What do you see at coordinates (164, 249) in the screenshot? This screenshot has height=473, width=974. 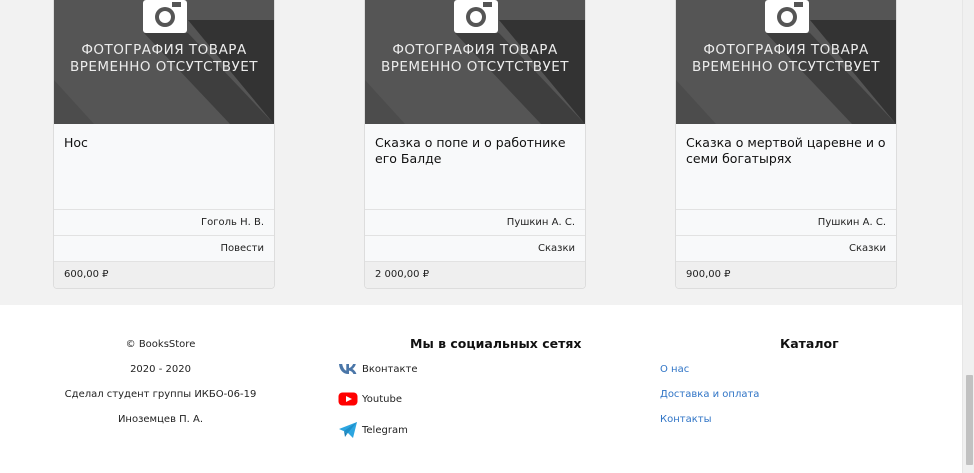 I see `product-genre: Повести` at bounding box center [164, 249].